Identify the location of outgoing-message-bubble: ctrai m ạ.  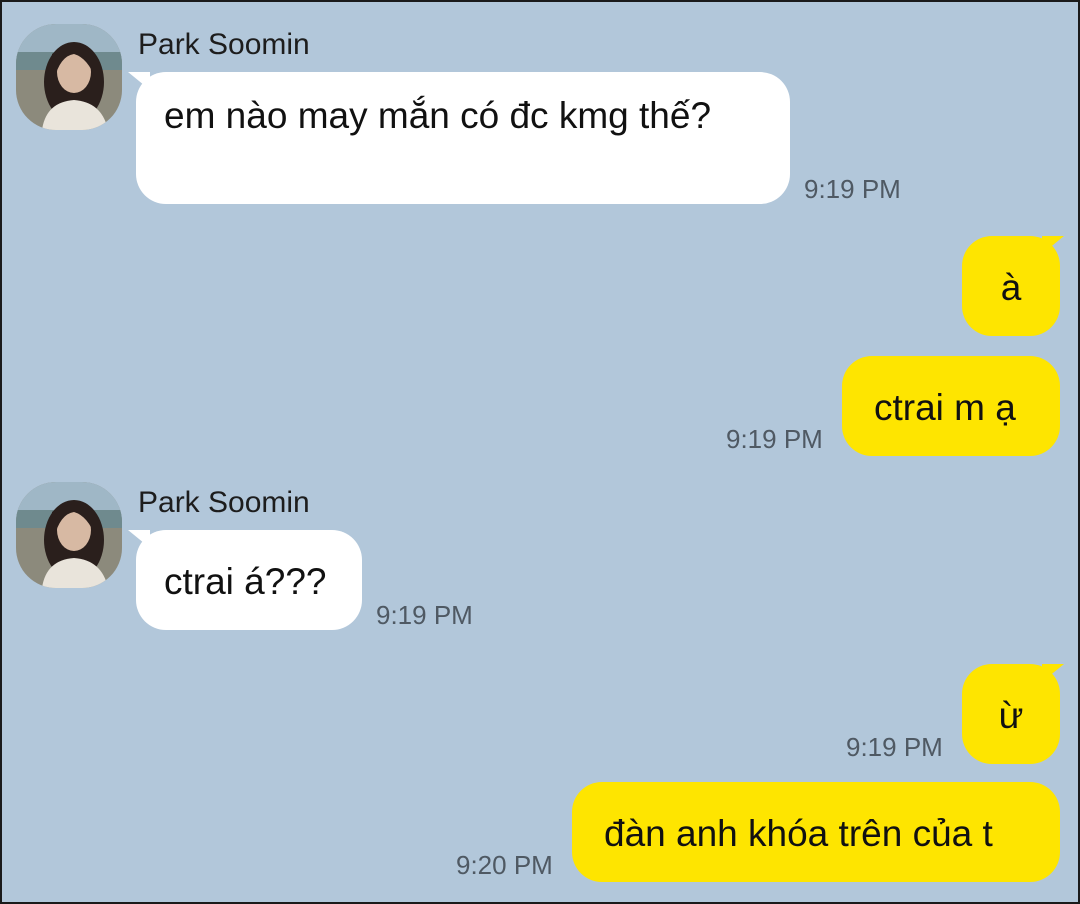
(951, 406).